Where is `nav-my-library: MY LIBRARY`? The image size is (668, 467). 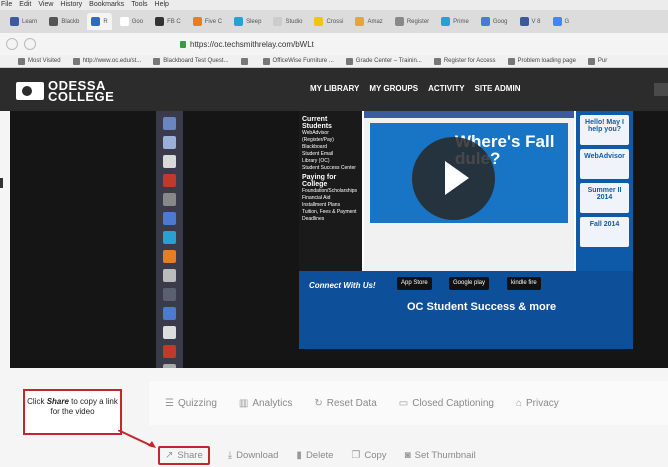
nav-my-library: MY LIBRARY is located at coordinates (334, 88).